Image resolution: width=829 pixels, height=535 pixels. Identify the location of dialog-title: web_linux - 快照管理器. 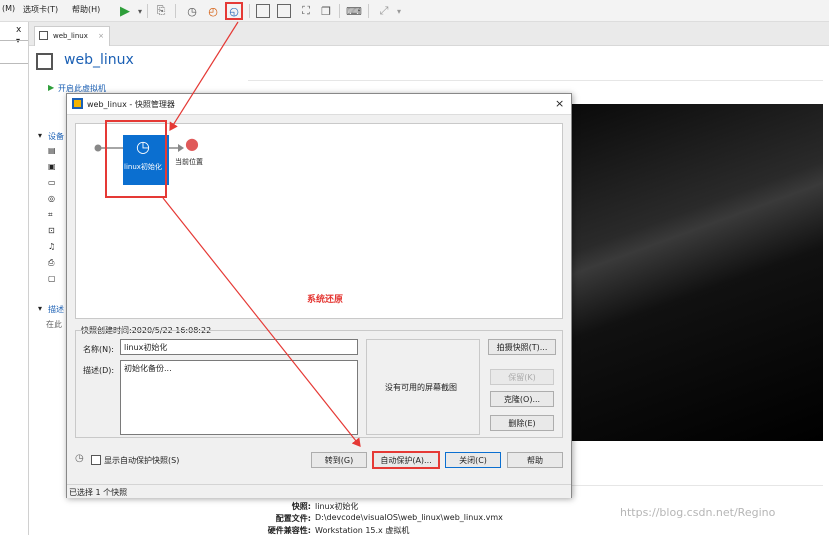
(131, 104).